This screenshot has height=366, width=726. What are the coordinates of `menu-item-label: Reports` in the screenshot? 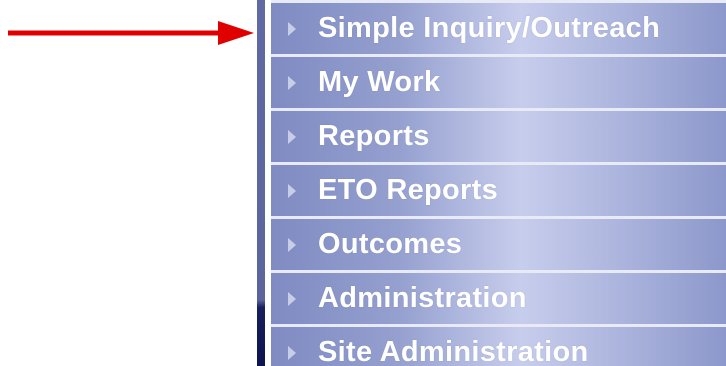 It's located at (374, 136).